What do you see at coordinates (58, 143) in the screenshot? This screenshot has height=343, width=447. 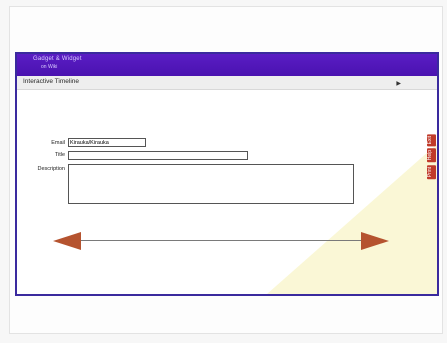 I see `email-label: Email` at bounding box center [58, 143].